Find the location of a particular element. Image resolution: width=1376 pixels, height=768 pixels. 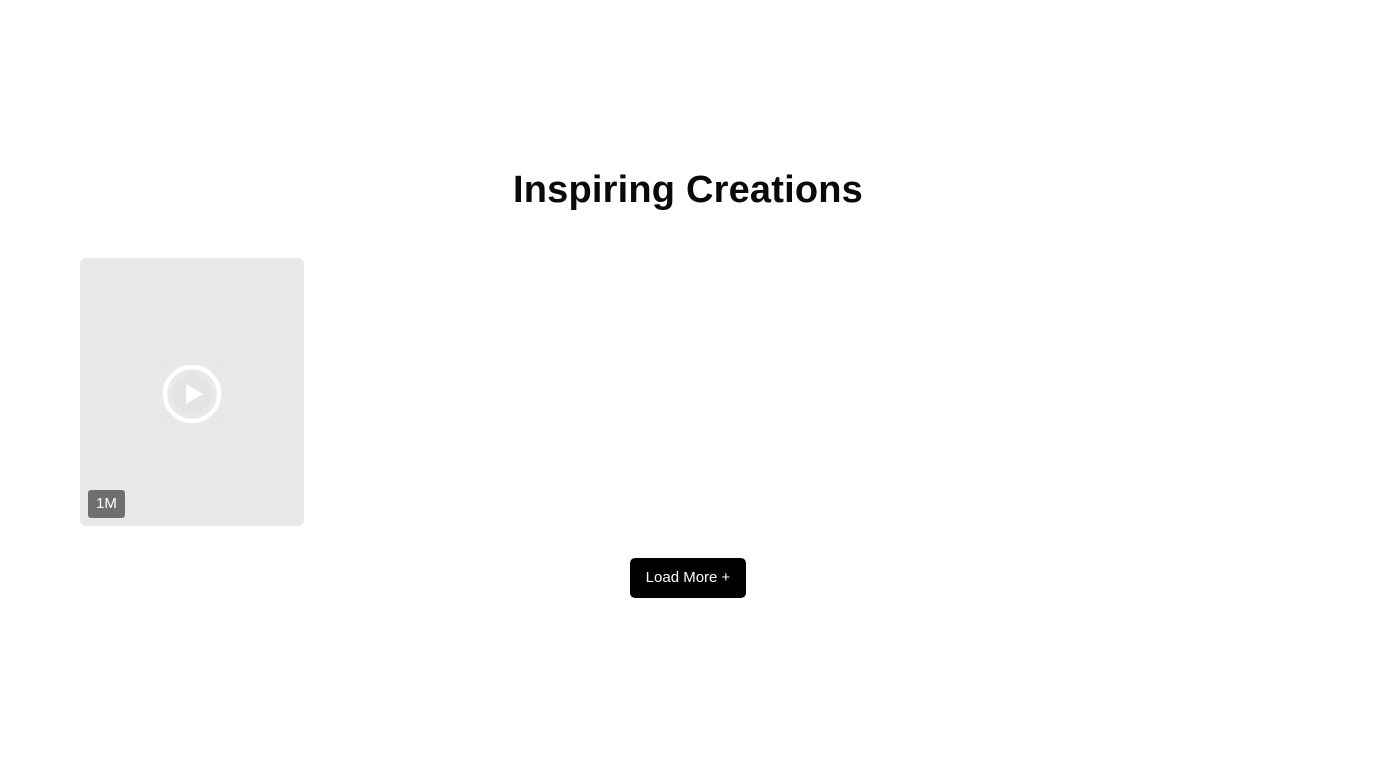

load-more-button: Load More + is located at coordinates (688, 578).